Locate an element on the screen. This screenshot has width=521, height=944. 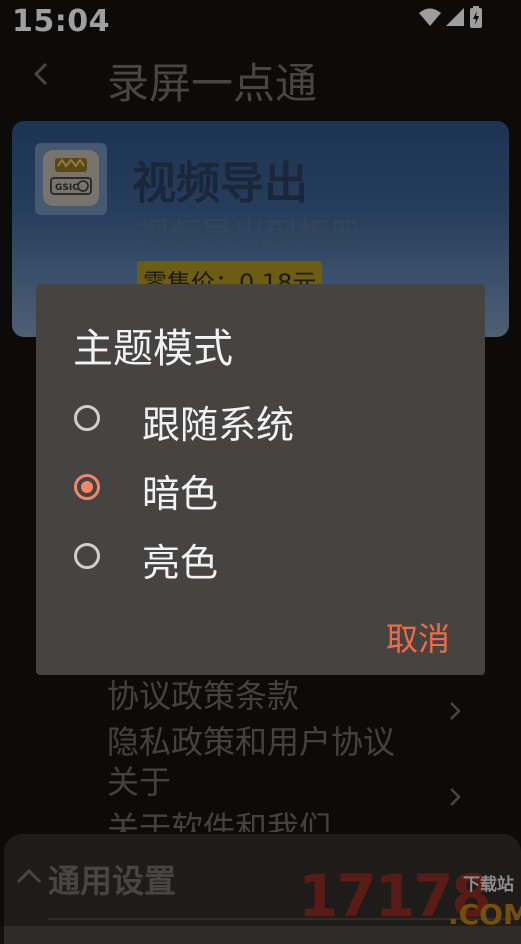
option-follow-system: 跟随系统 is located at coordinates (260, 419).